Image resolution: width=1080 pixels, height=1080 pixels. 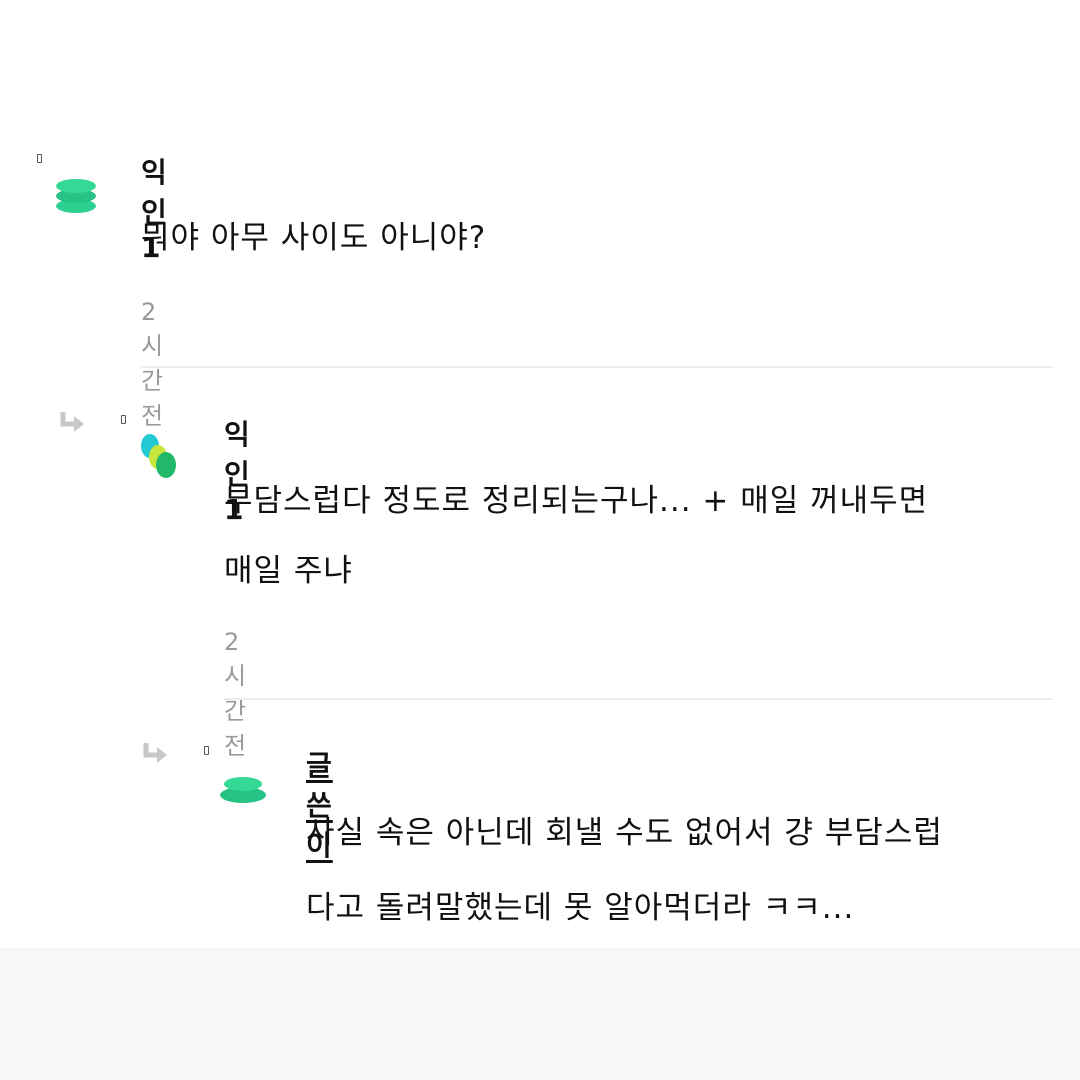 I want to click on bottom-background, so click(x=540, y=1014).